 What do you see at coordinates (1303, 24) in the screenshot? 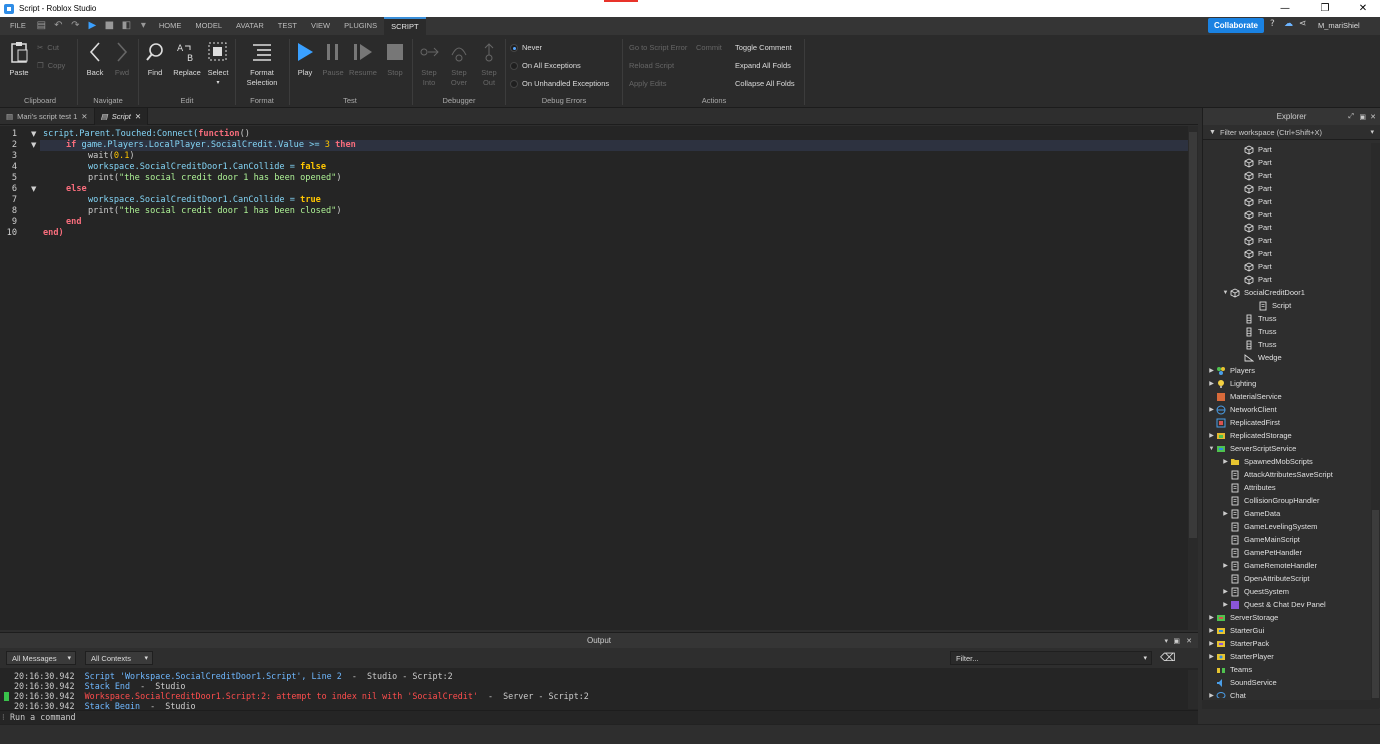
I see `share-icon: ⋖` at bounding box center [1303, 24].